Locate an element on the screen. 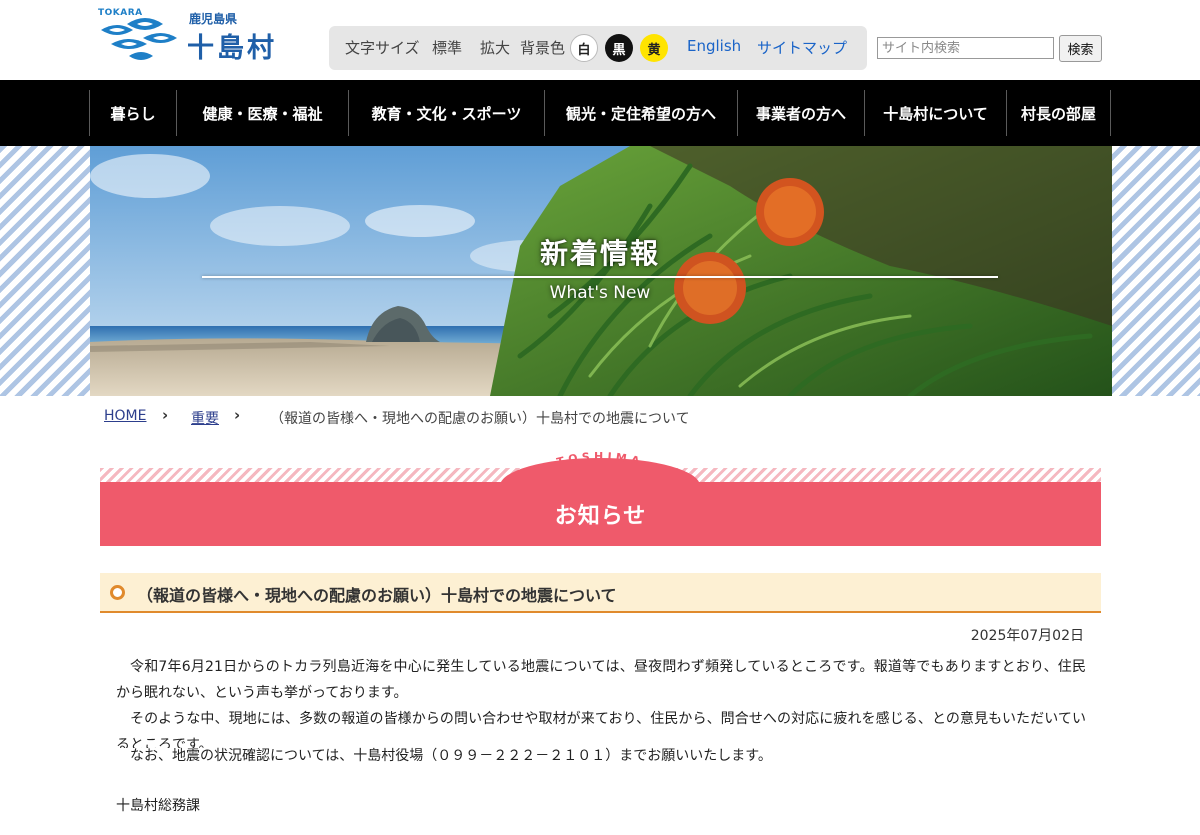 This screenshot has width=1200, height=835. nav-item-tourism: 観光・定住希望の方へ is located at coordinates (640, 113).